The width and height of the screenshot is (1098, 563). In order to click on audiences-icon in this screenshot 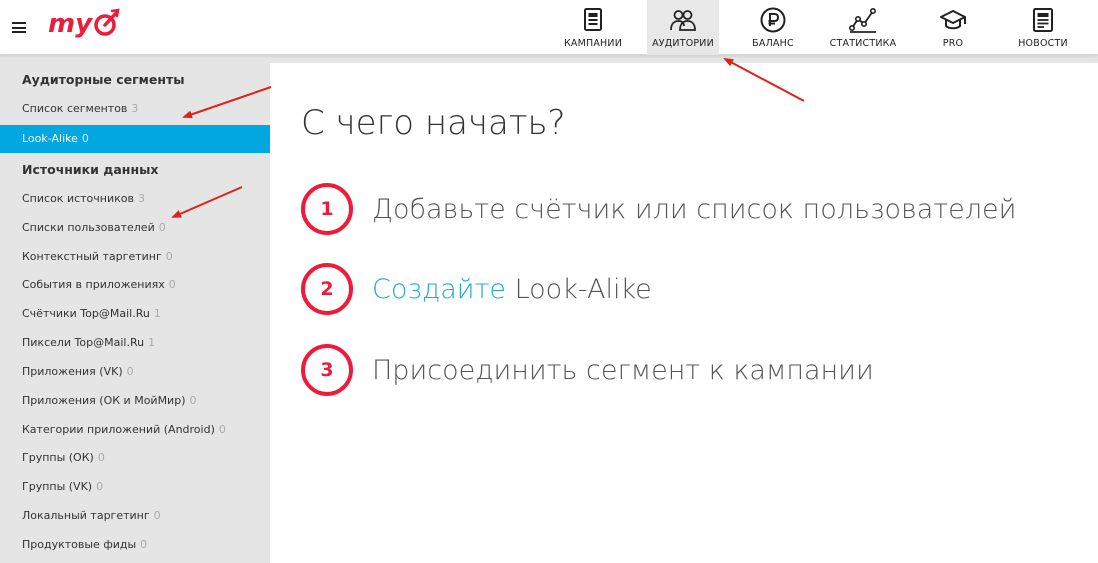, I will do `click(683, 20)`.